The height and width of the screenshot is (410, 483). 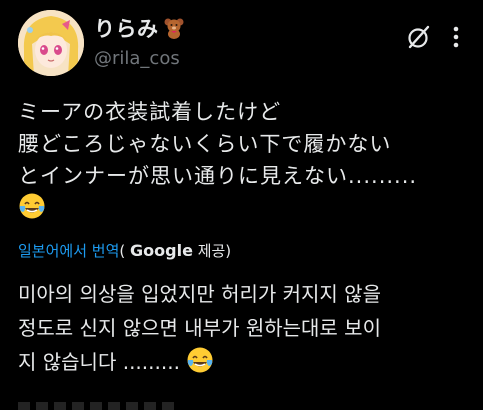 What do you see at coordinates (205, 144) in the screenshot?
I see `tweet-text-line: 腰どころじゃないくらい下で履かない` at bounding box center [205, 144].